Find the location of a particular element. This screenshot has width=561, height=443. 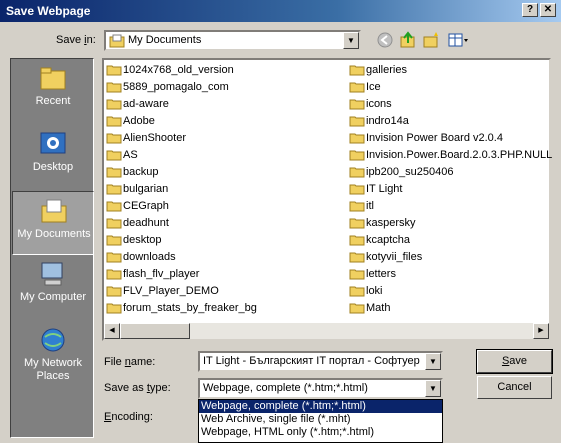

back-icon is located at coordinates (385, 40).